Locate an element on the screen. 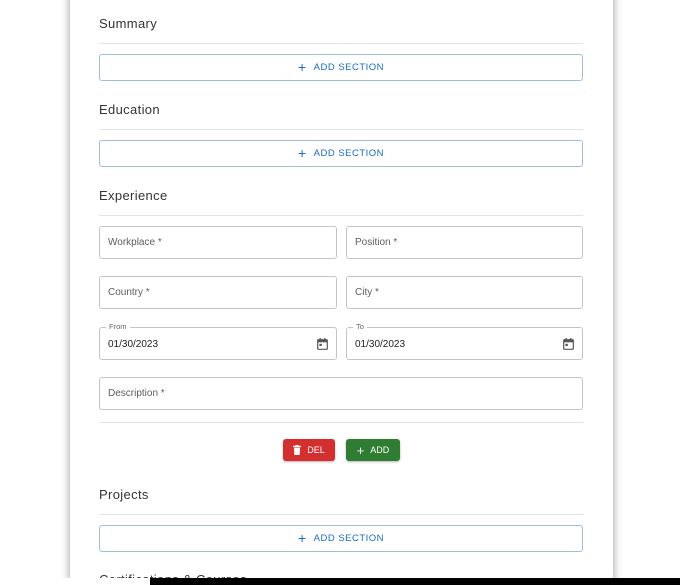 This screenshot has height=585, width=680. description-field: Description * is located at coordinates (341, 393).